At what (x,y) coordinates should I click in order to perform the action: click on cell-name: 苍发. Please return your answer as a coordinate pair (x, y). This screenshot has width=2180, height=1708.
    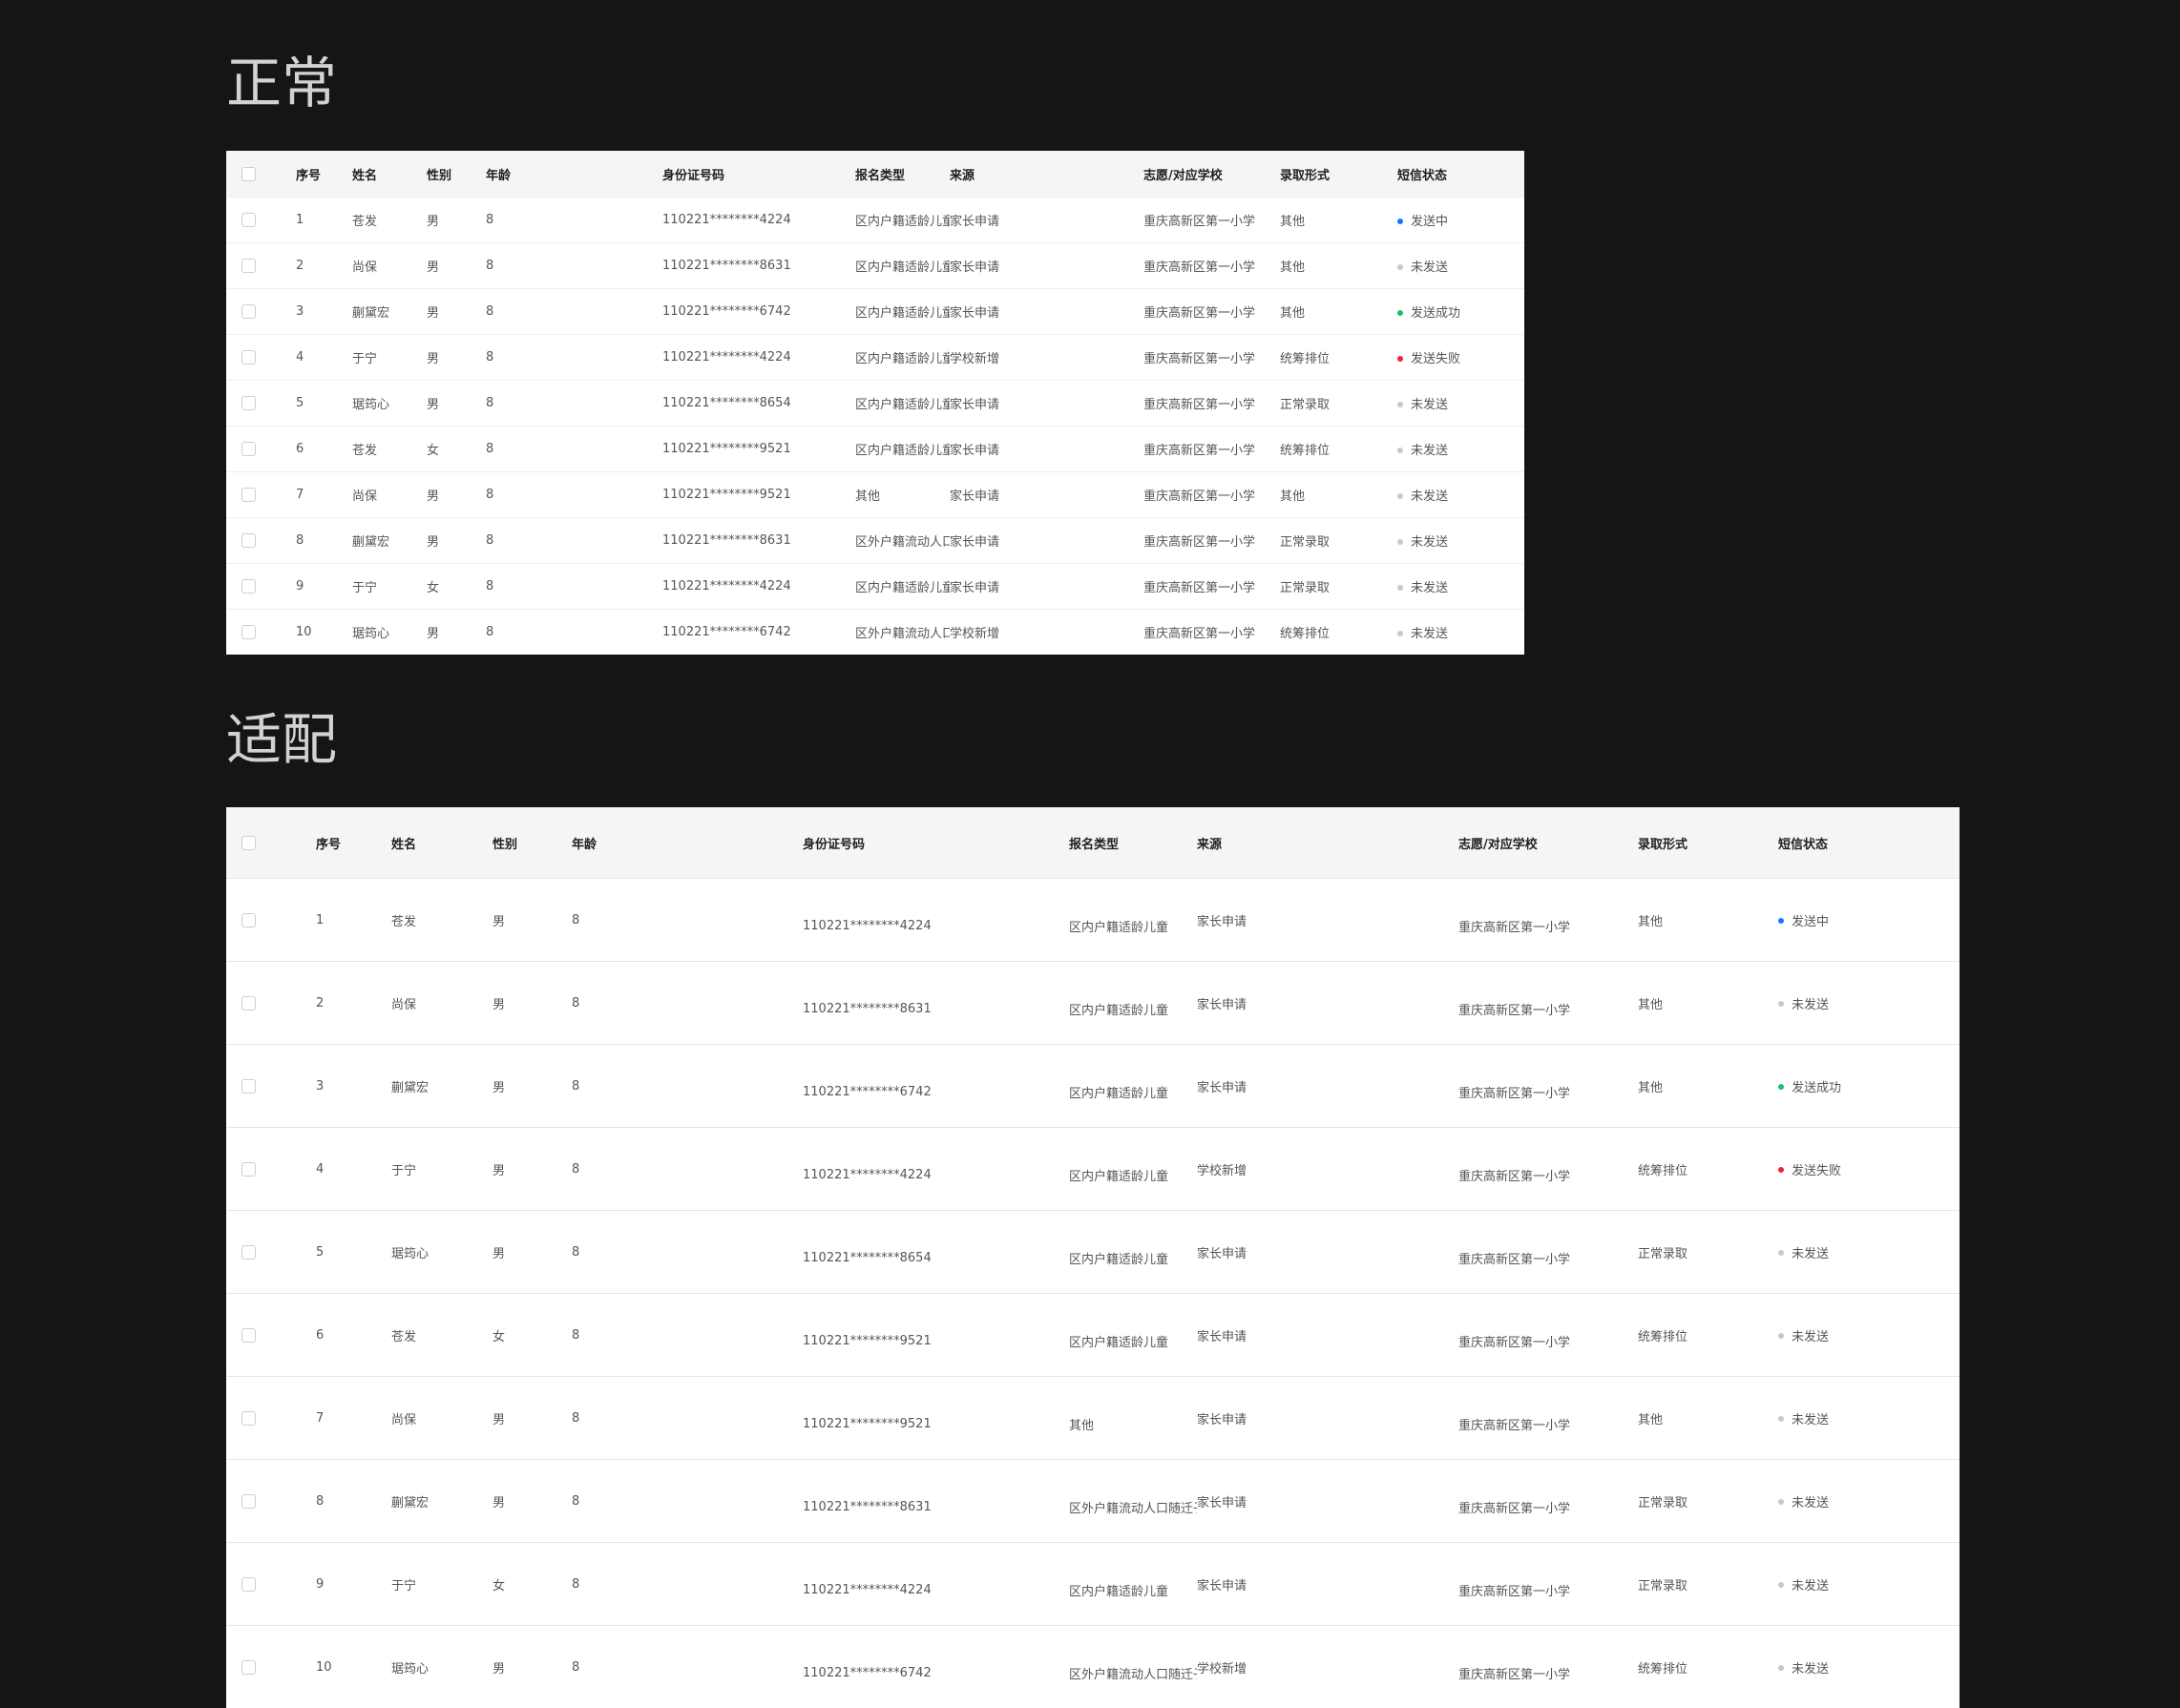
    Looking at the image, I should click on (442, 920).